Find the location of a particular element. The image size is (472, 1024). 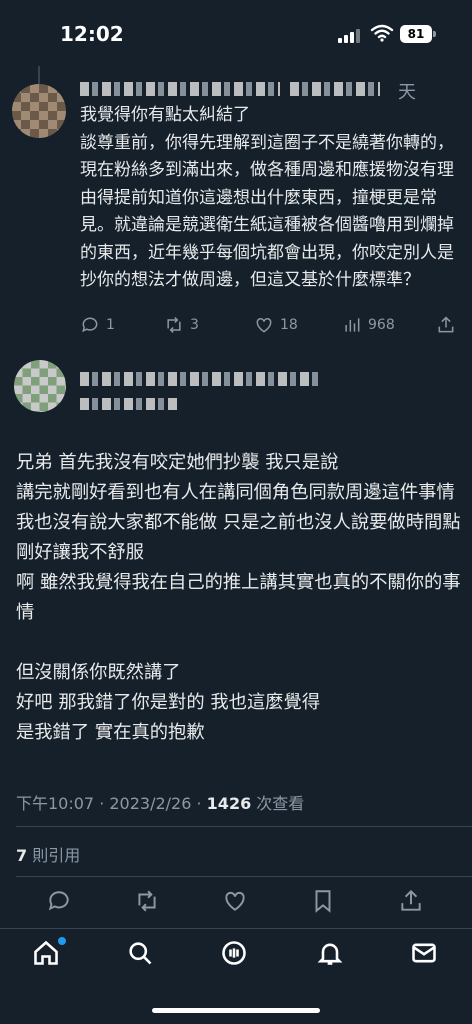

thread-line is located at coordinates (39, 76).